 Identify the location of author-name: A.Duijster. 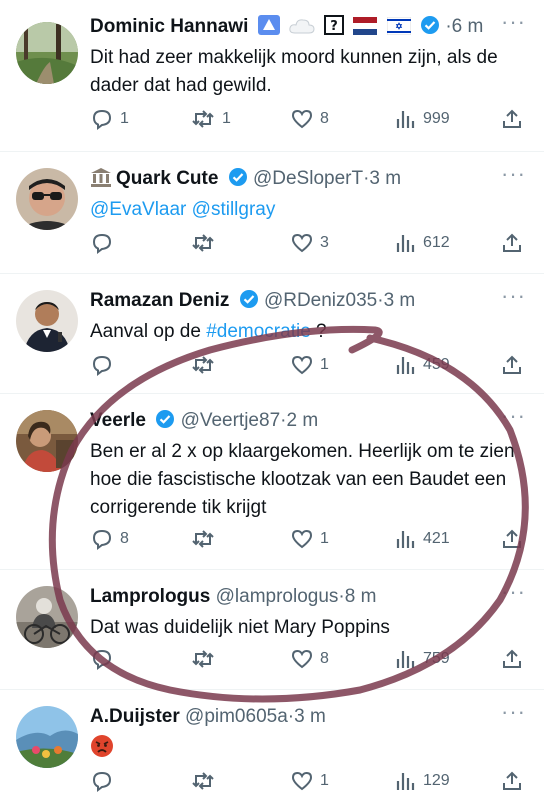
(135, 716).